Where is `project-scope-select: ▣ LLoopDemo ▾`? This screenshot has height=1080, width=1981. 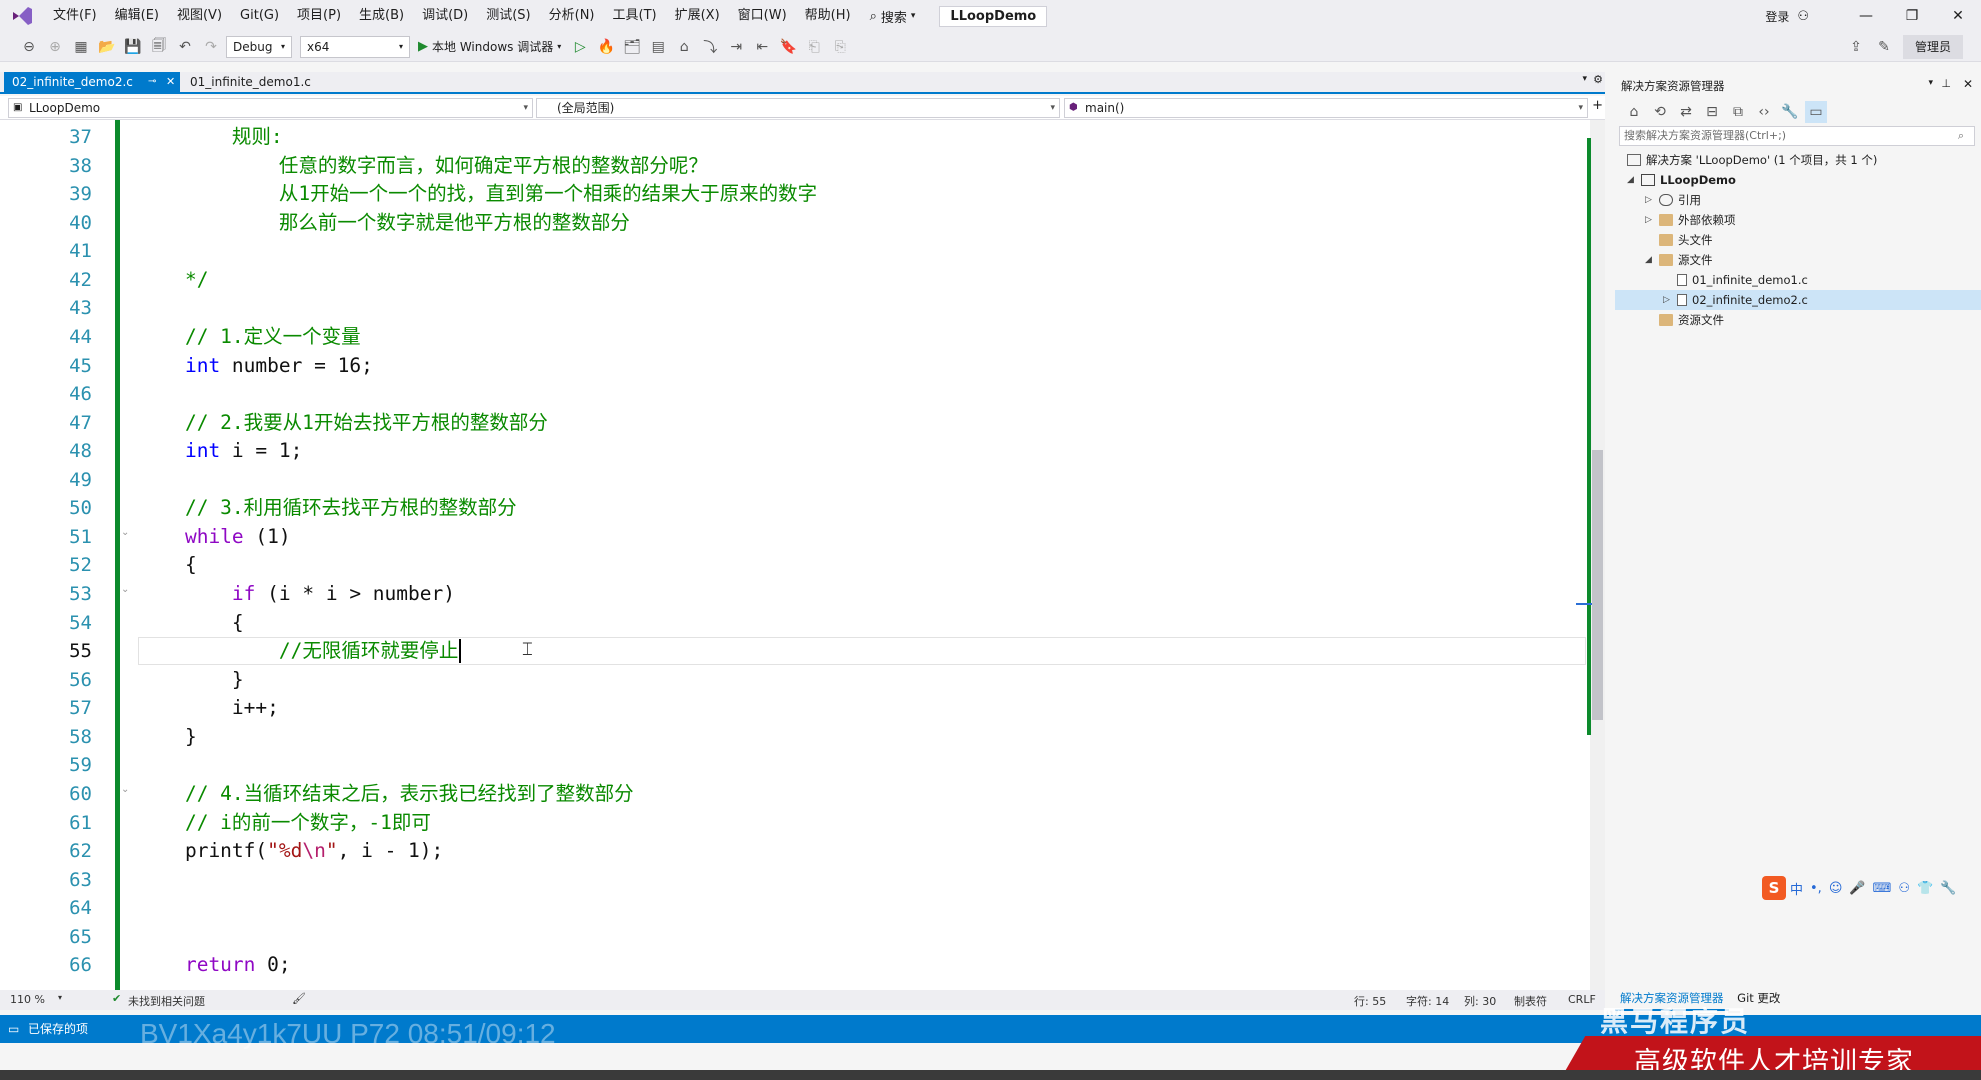
project-scope-select: ▣ LLoopDemo ▾ is located at coordinates (270, 108).